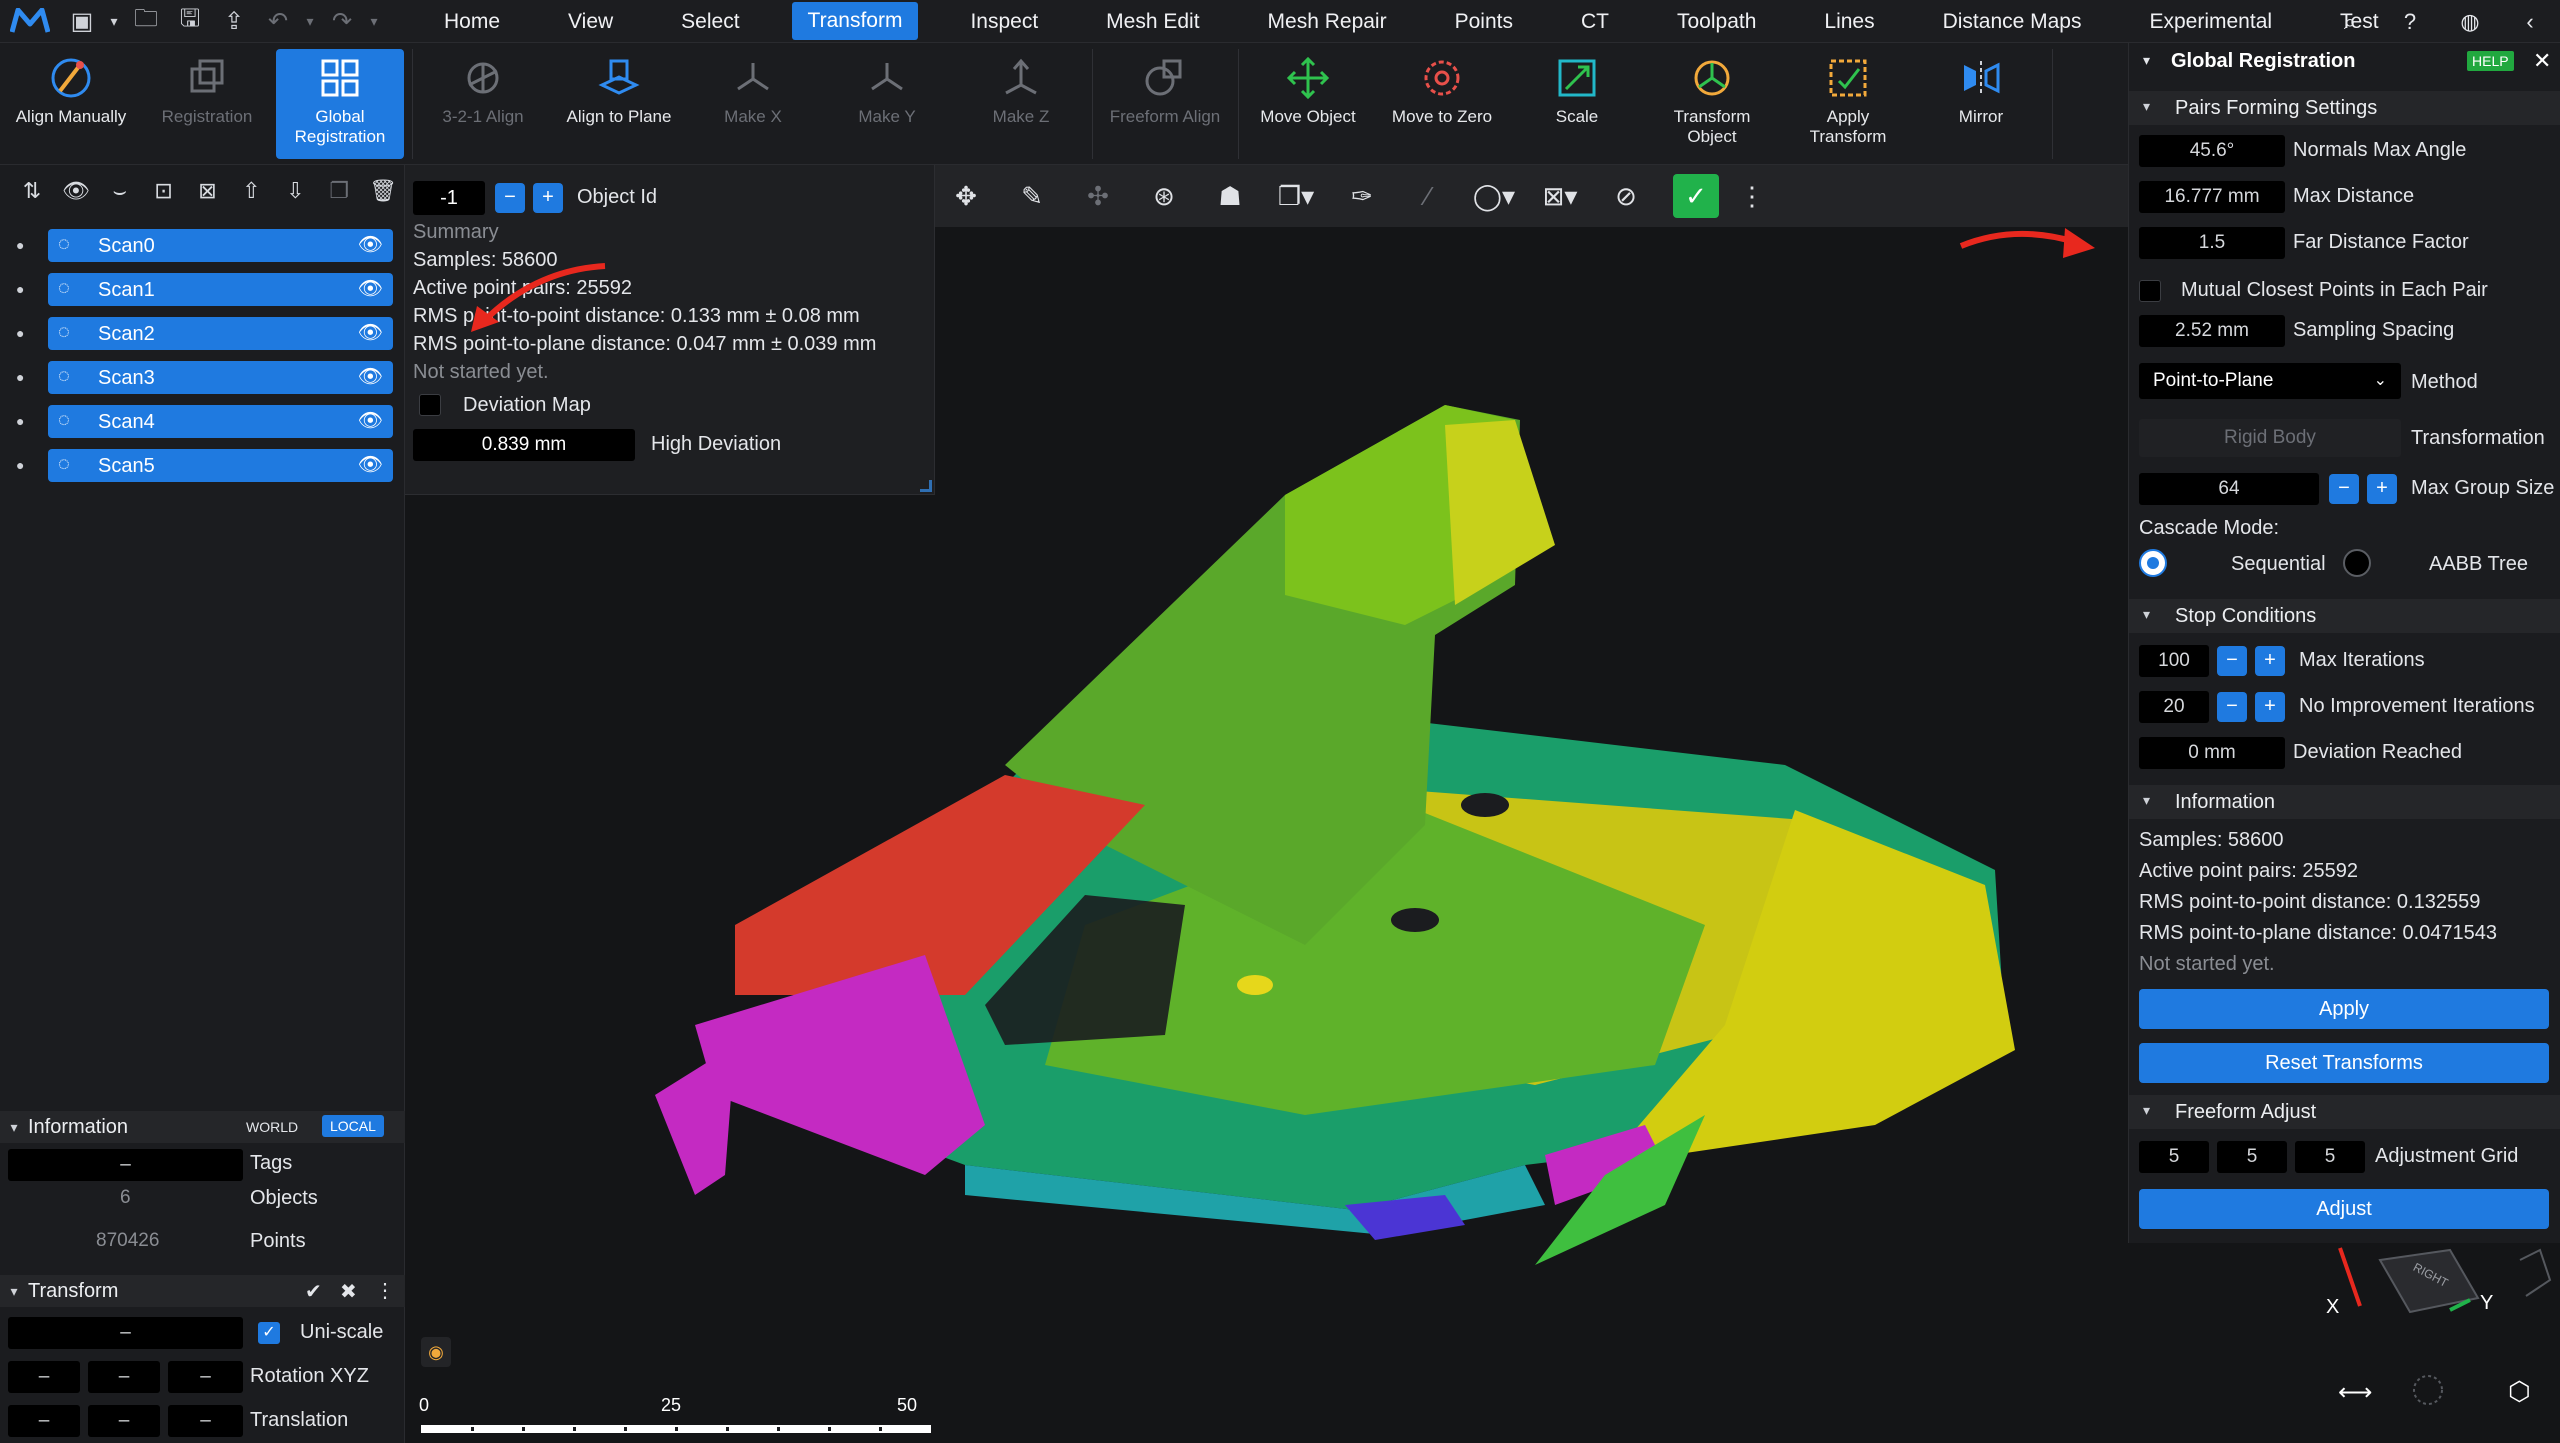 This screenshot has height=1443, width=2560. I want to click on align-to-plane-button: Align to Plane, so click(619, 104).